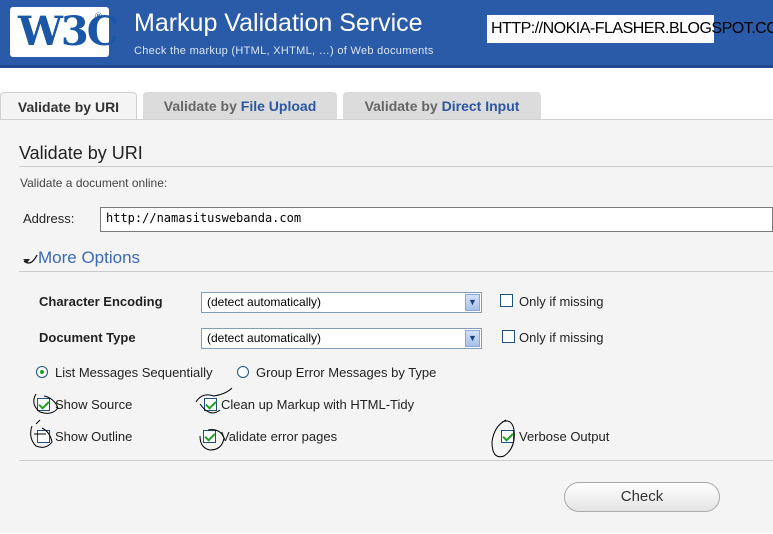 This screenshot has width=773, height=534. I want to click on tab-validate-by-direct-input: Validate by Direct Input, so click(442, 105).